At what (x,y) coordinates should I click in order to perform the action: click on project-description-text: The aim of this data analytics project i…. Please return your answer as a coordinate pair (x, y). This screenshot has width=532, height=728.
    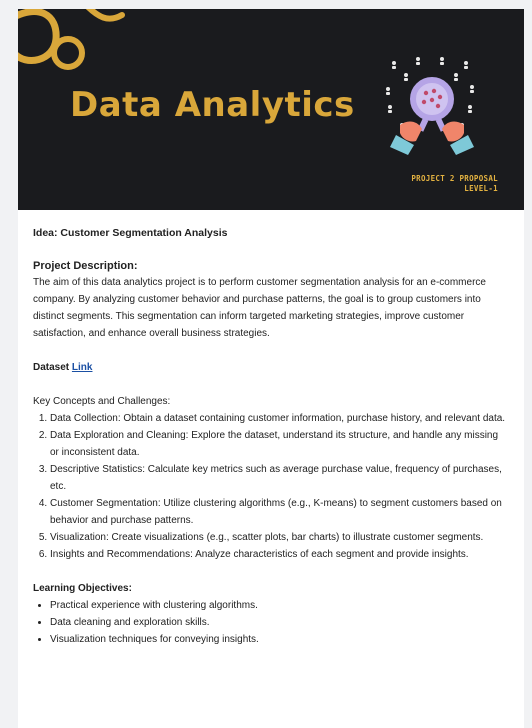
    Looking at the image, I should click on (259, 308).